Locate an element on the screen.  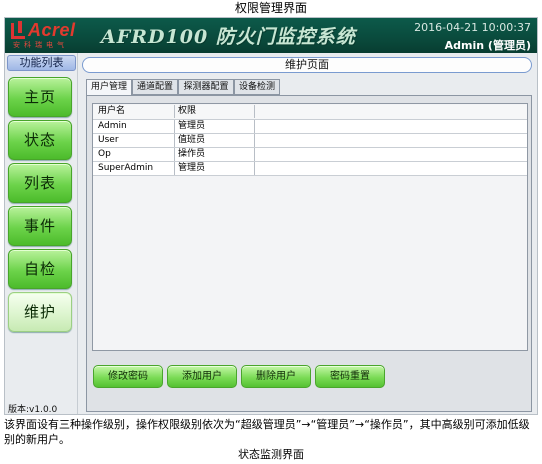
version-label: 版本:v1.0.0 is located at coordinates (33, 410).